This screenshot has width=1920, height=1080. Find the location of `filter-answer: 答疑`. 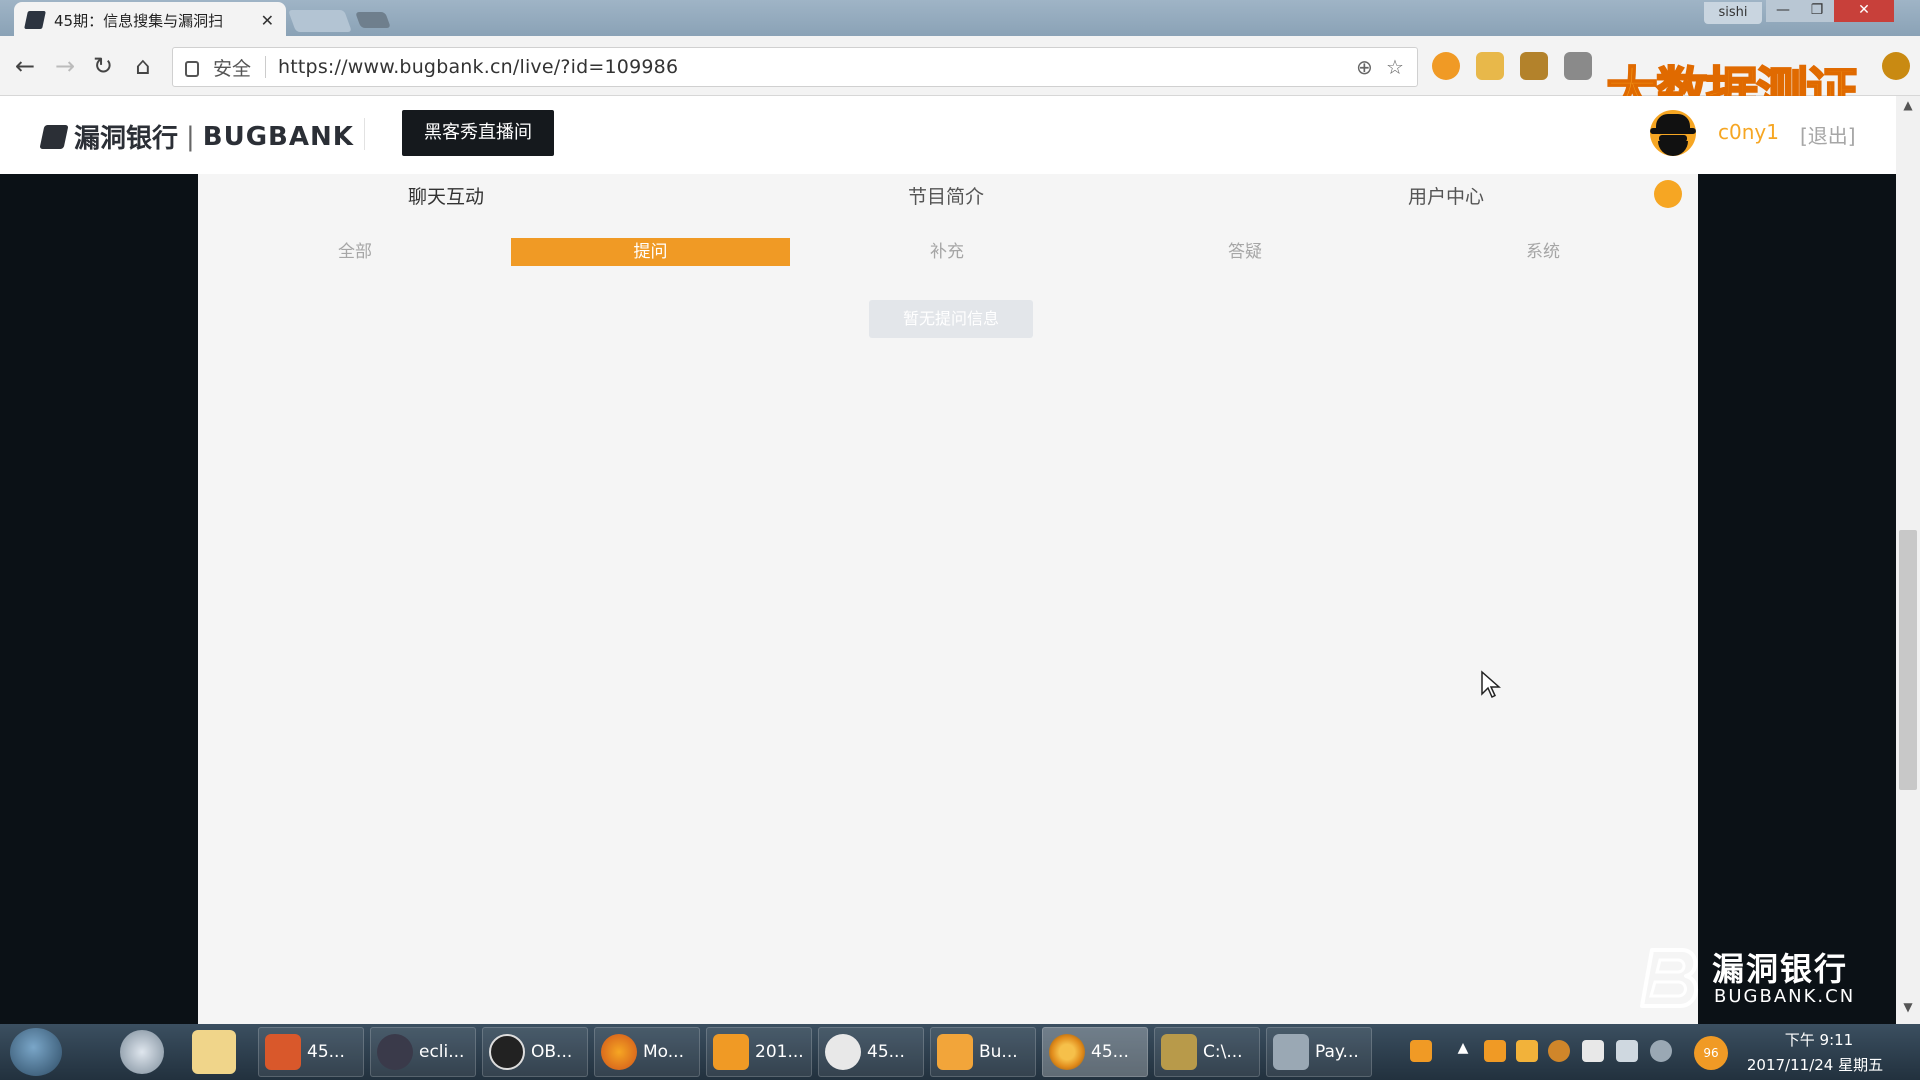

filter-answer: 答疑 is located at coordinates (1245, 252).